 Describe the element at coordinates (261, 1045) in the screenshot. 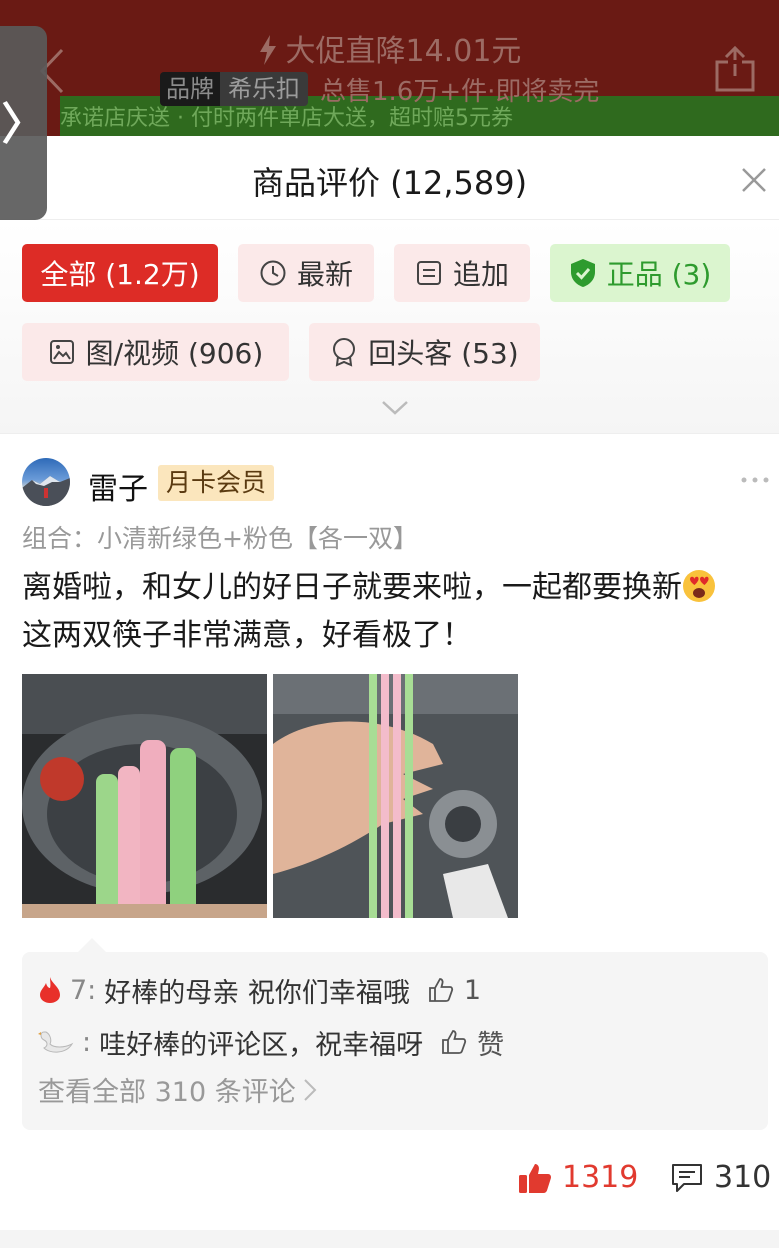

I see `sub-comment-text: 哇好棒的评论区，祝幸福呀` at that location.